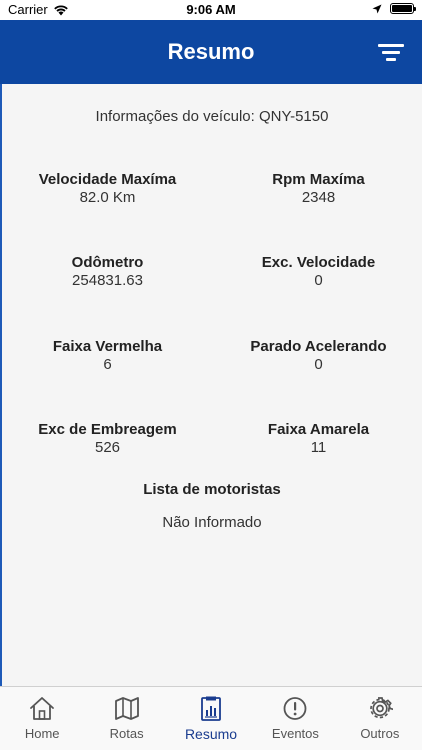  I want to click on tab-outros: Outros, so click(380, 718).